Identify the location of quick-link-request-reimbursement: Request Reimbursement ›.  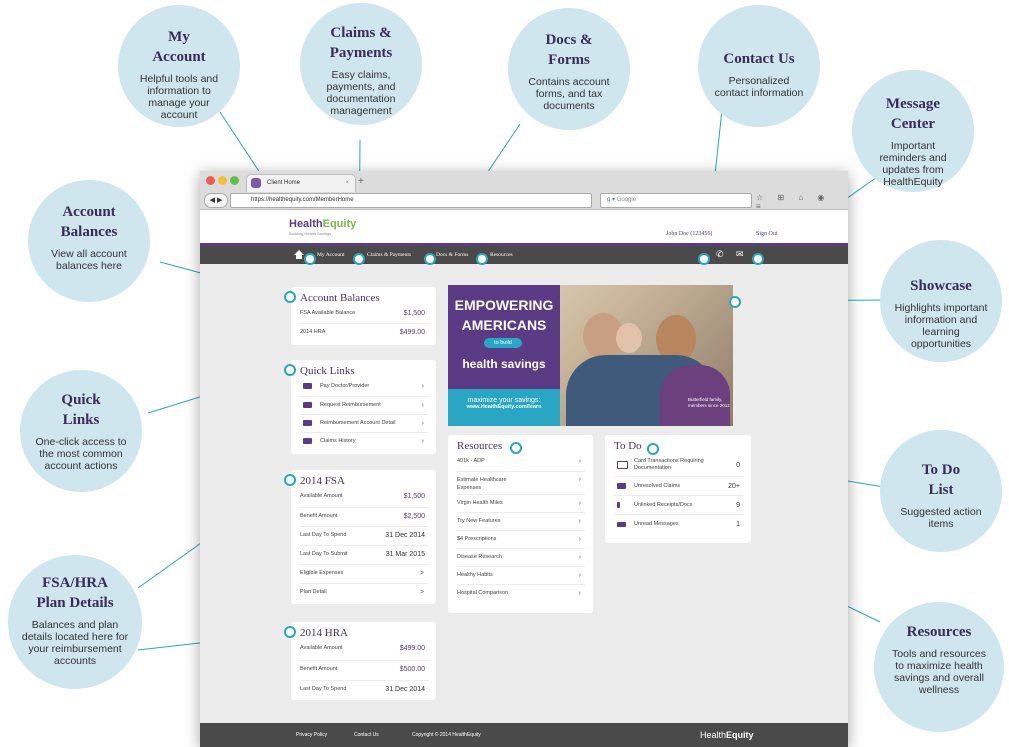
(364, 405).